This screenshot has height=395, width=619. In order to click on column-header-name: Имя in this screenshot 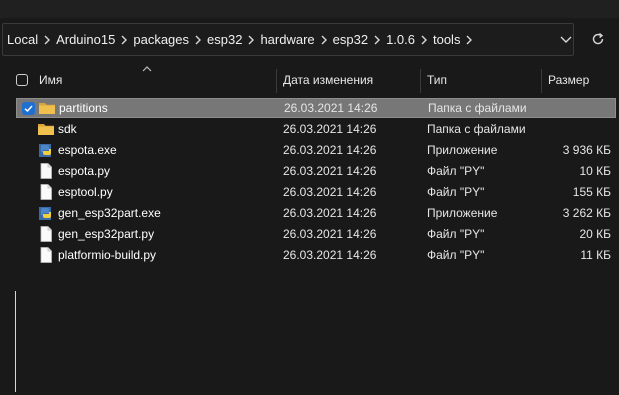, I will do `click(50, 80)`.